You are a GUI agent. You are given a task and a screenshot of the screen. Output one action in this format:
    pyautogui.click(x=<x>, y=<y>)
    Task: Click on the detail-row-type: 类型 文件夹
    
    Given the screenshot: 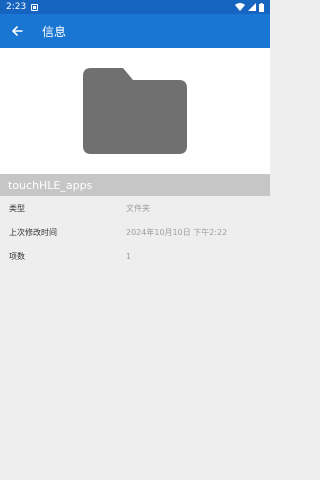 What is the action you would take?
    pyautogui.click(x=135, y=208)
    